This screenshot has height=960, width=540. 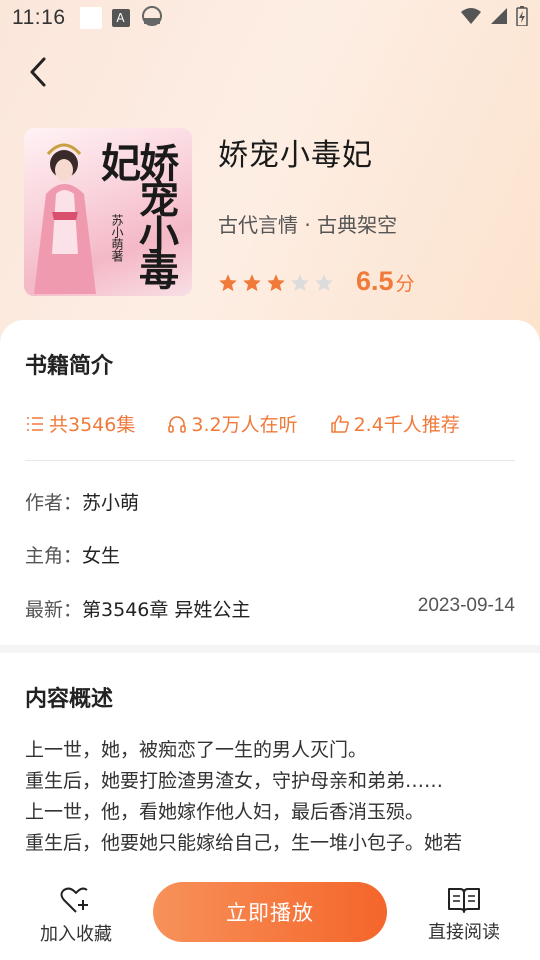 What do you see at coordinates (466, 605) in the screenshot?
I see `latest-date: 2023-09-14` at bounding box center [466, 605].